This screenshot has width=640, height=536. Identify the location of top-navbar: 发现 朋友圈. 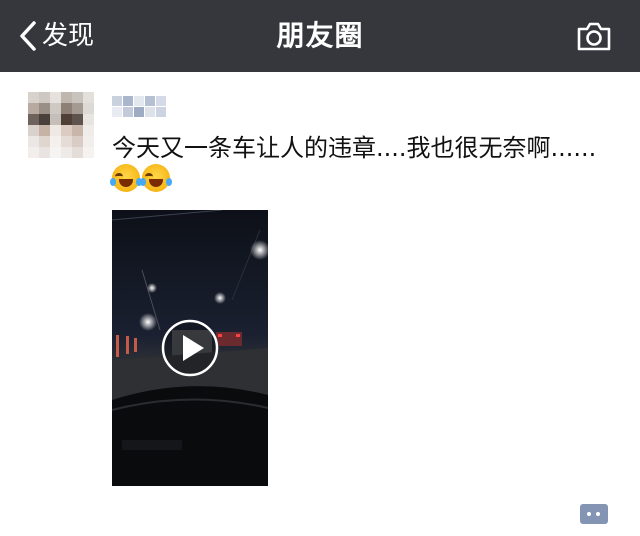
(320, 36).